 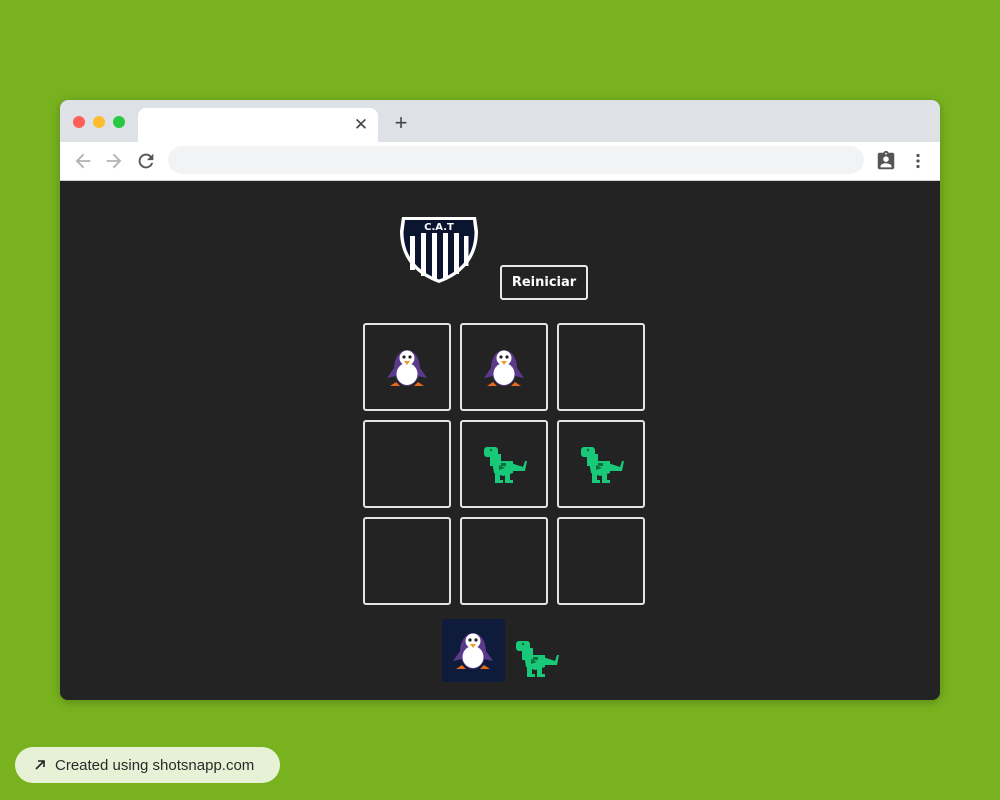 I want to click on crest-text: C.A.T, so click(x=439, y=227).